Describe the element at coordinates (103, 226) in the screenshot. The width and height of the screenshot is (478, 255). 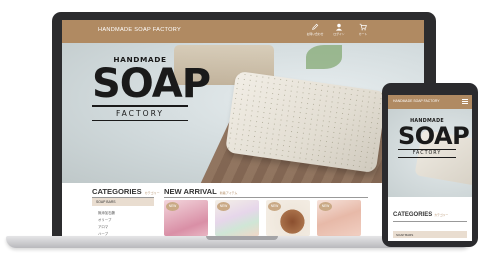
I see `category-item: アロマ` at that location.